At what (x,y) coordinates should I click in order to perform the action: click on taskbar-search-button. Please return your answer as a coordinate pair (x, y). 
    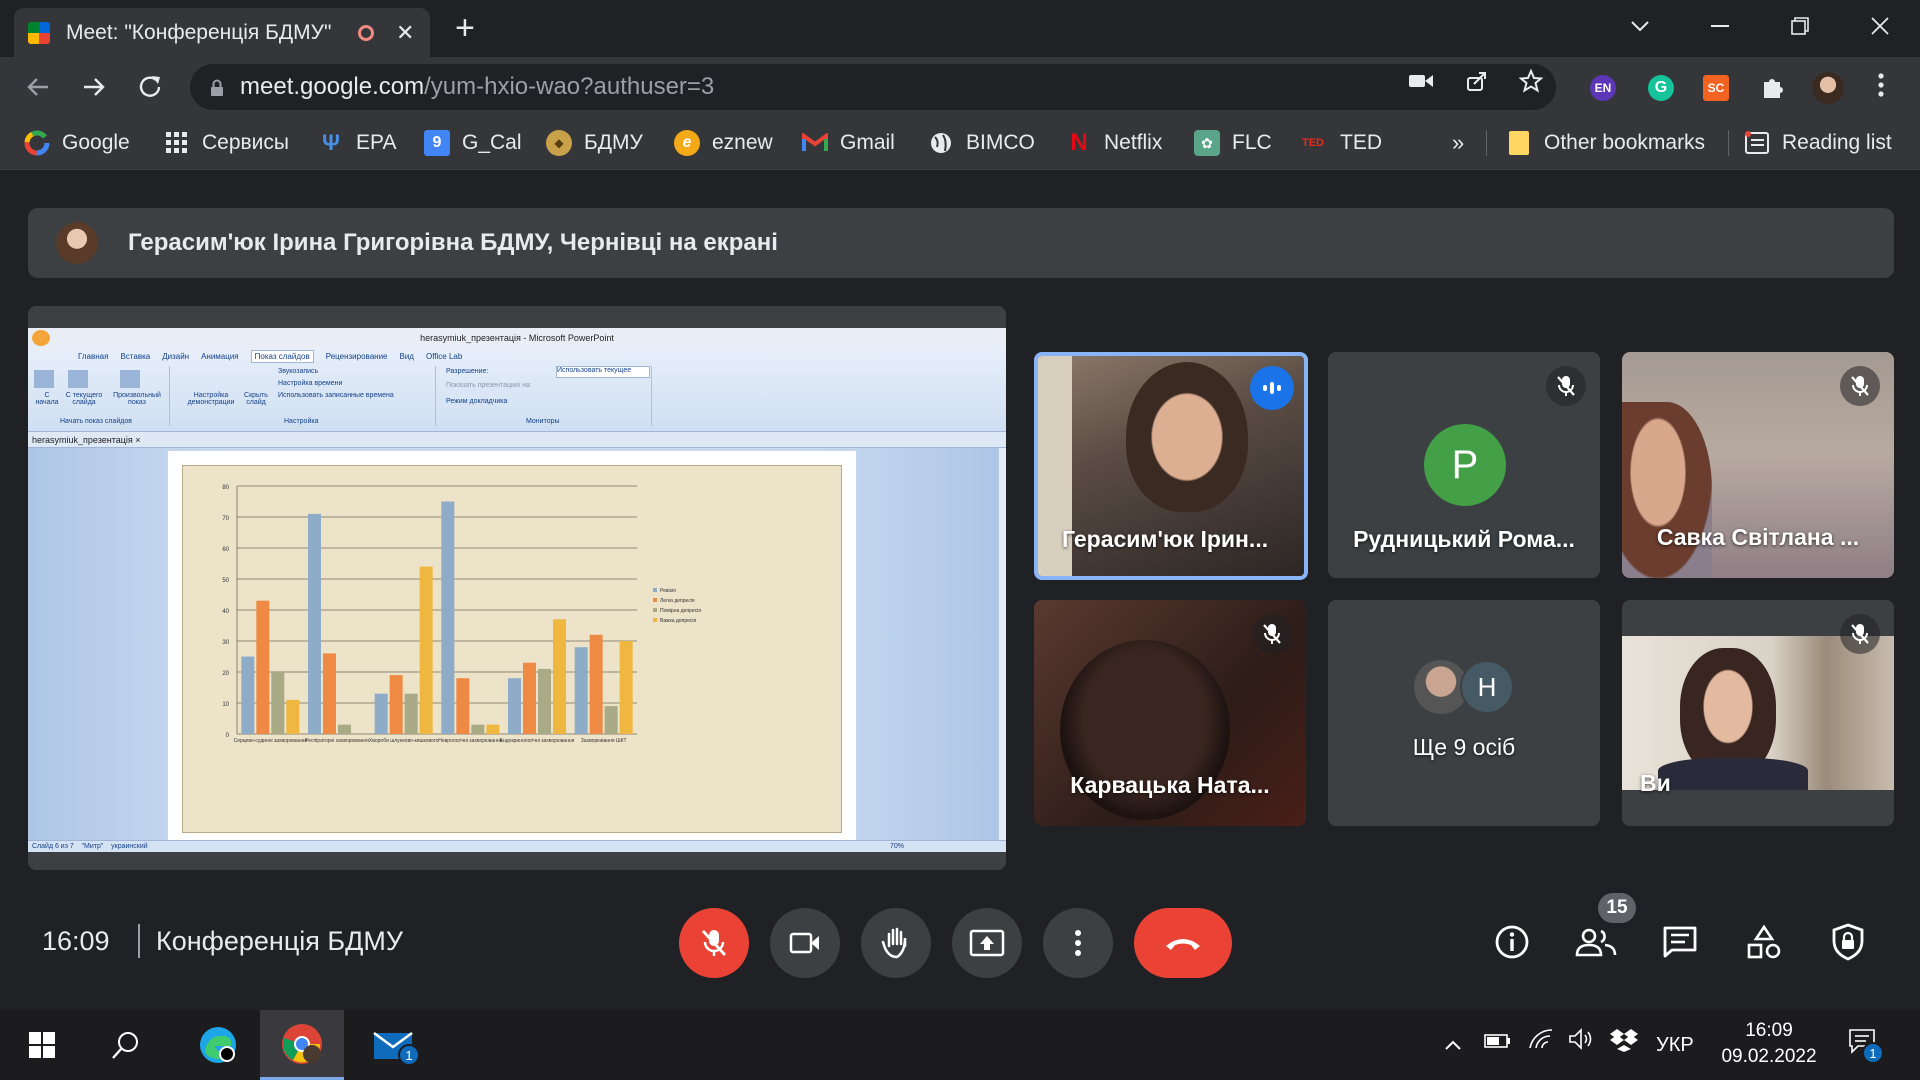
    Looking at the image, I should click on (126, 1045).